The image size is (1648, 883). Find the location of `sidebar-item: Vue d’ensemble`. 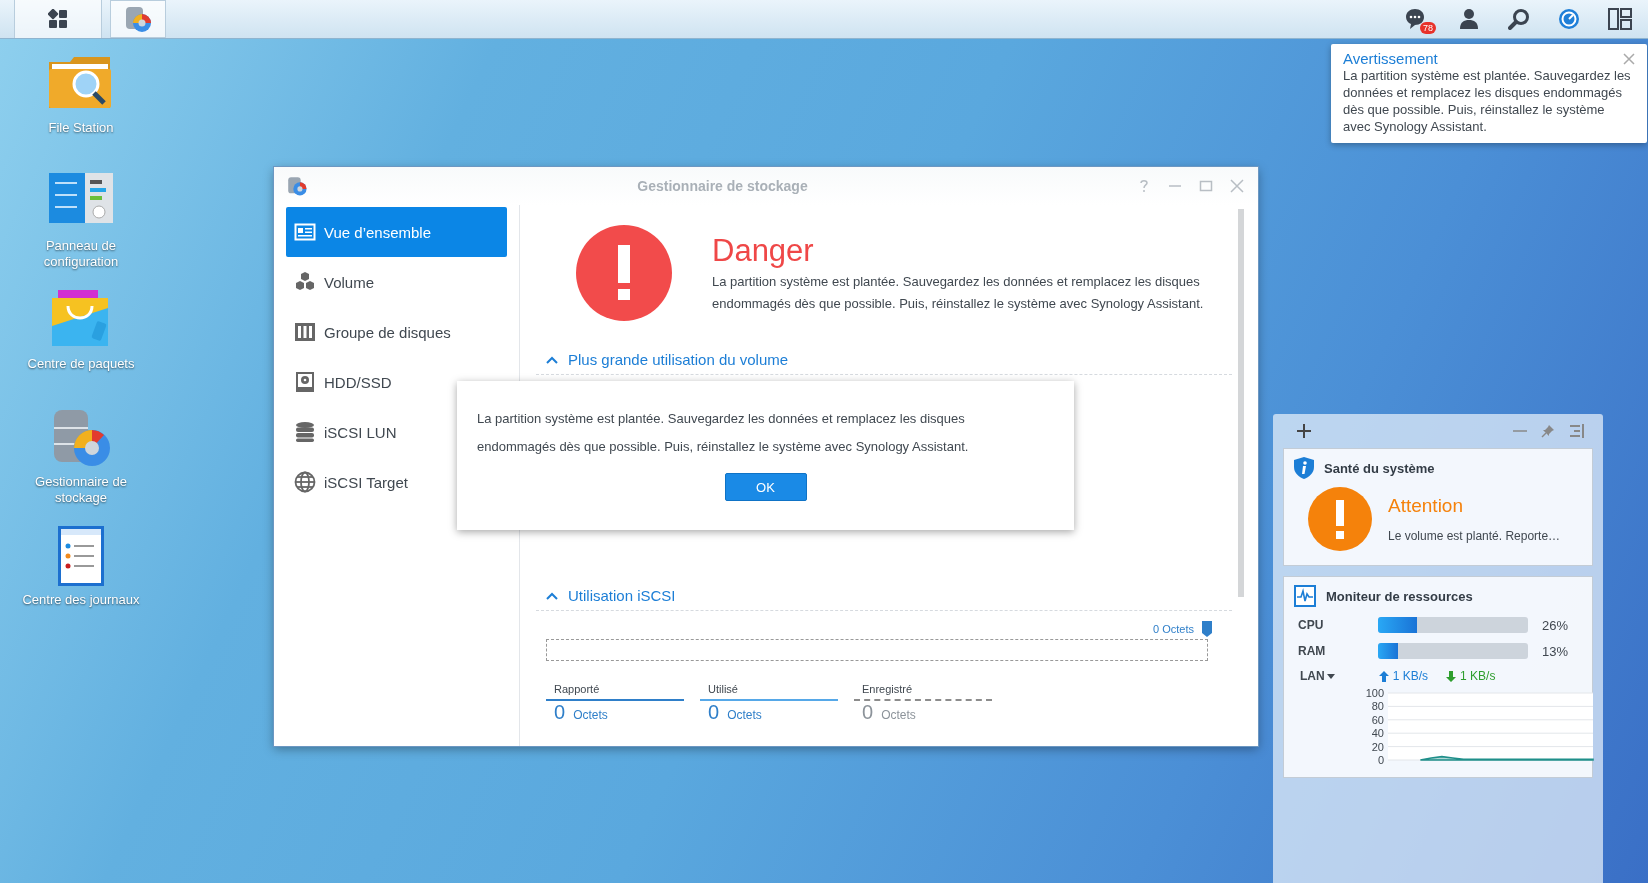

sidebar-item: Vue d’ensemble is located at coordinates (396, 232).